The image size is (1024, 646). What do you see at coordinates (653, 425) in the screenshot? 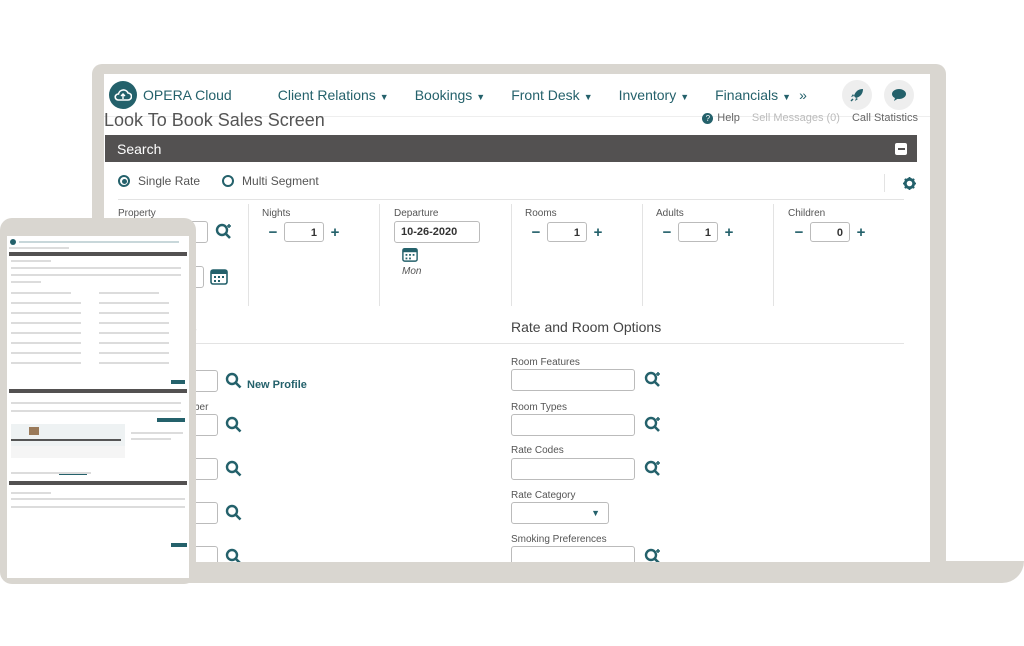
I see `room-types-search-icon` at bounding box center [653, 425].